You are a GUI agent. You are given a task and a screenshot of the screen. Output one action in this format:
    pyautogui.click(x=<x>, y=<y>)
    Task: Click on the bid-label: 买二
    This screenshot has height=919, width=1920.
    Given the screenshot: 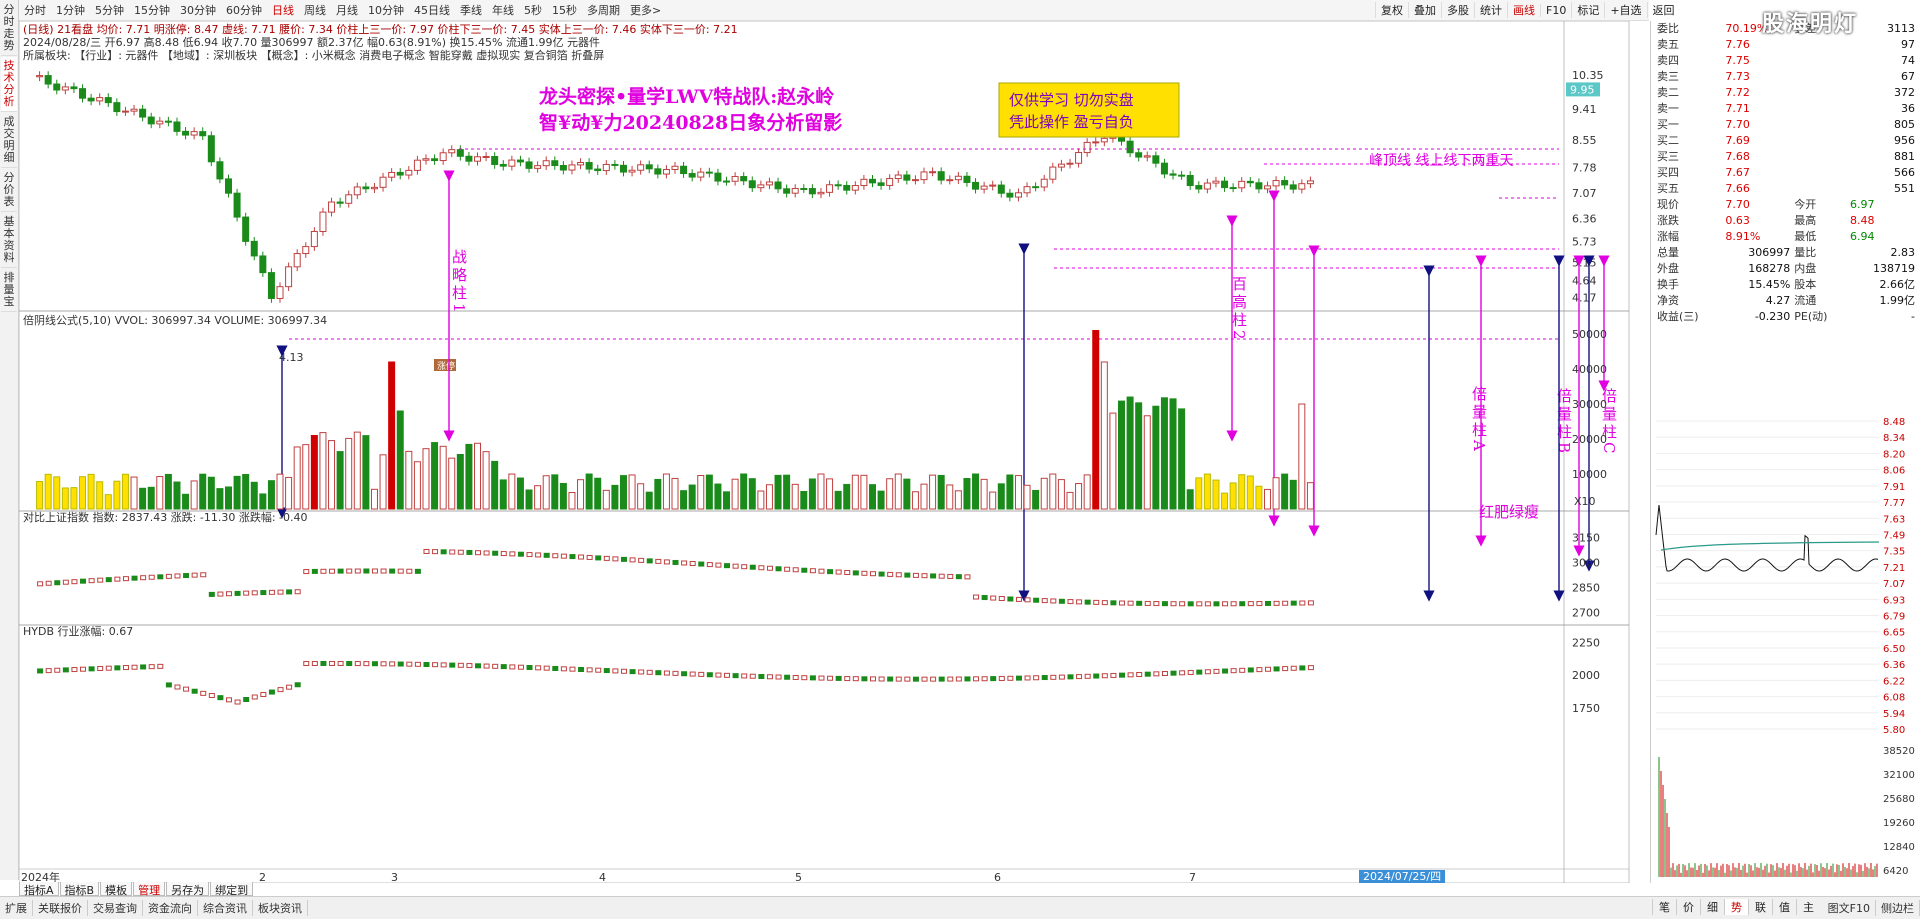 What is the action you would take?
    pyautogui.click(x=1668, y=140)
    